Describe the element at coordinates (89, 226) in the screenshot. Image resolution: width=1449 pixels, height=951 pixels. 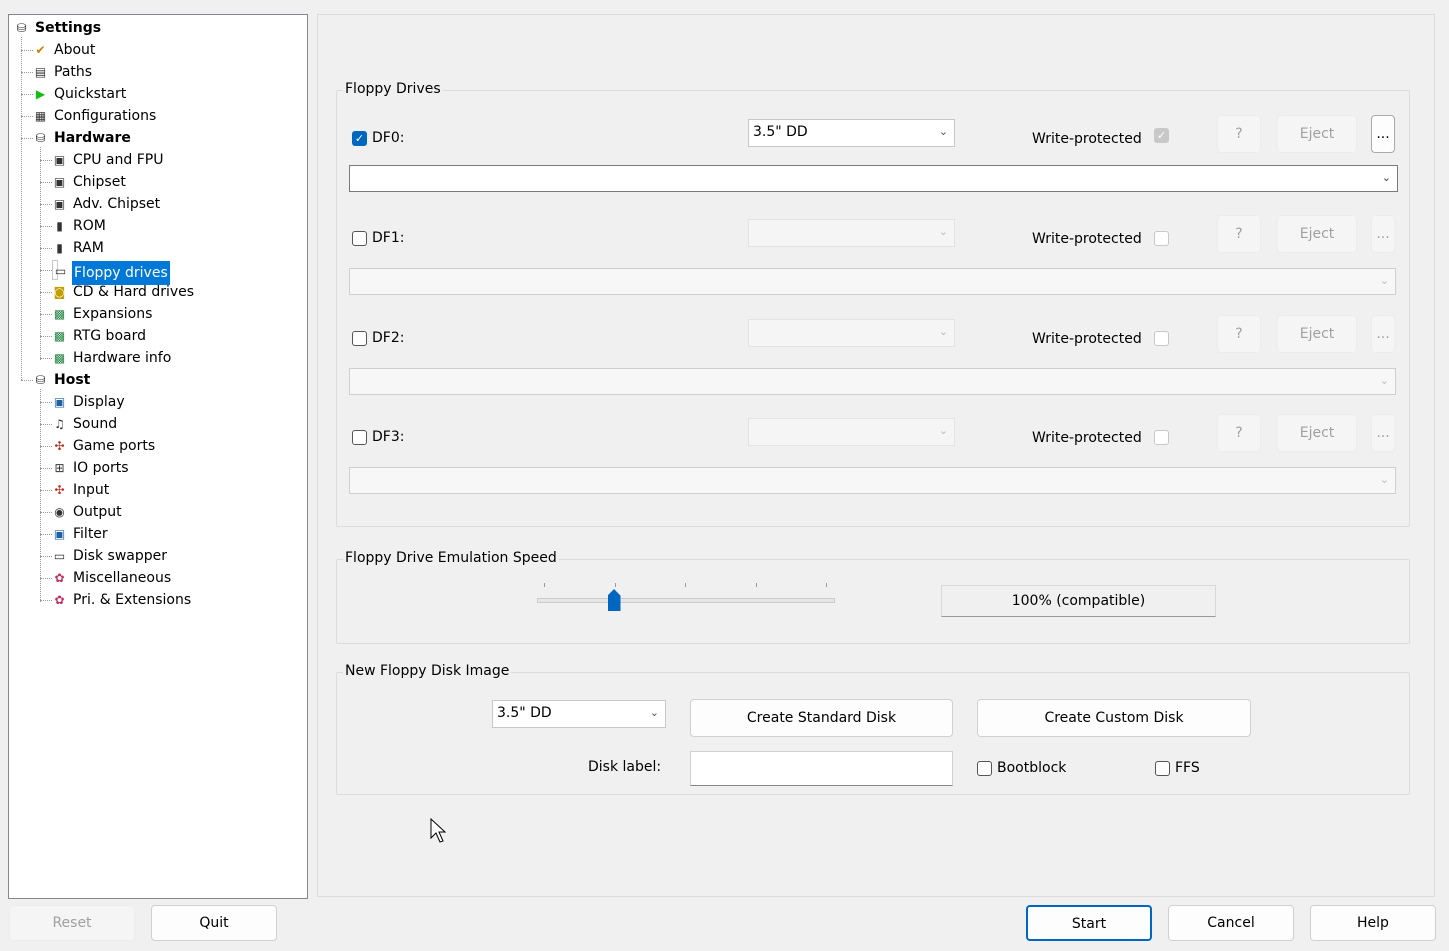
I see `tree-item-label: ROM` at that location.